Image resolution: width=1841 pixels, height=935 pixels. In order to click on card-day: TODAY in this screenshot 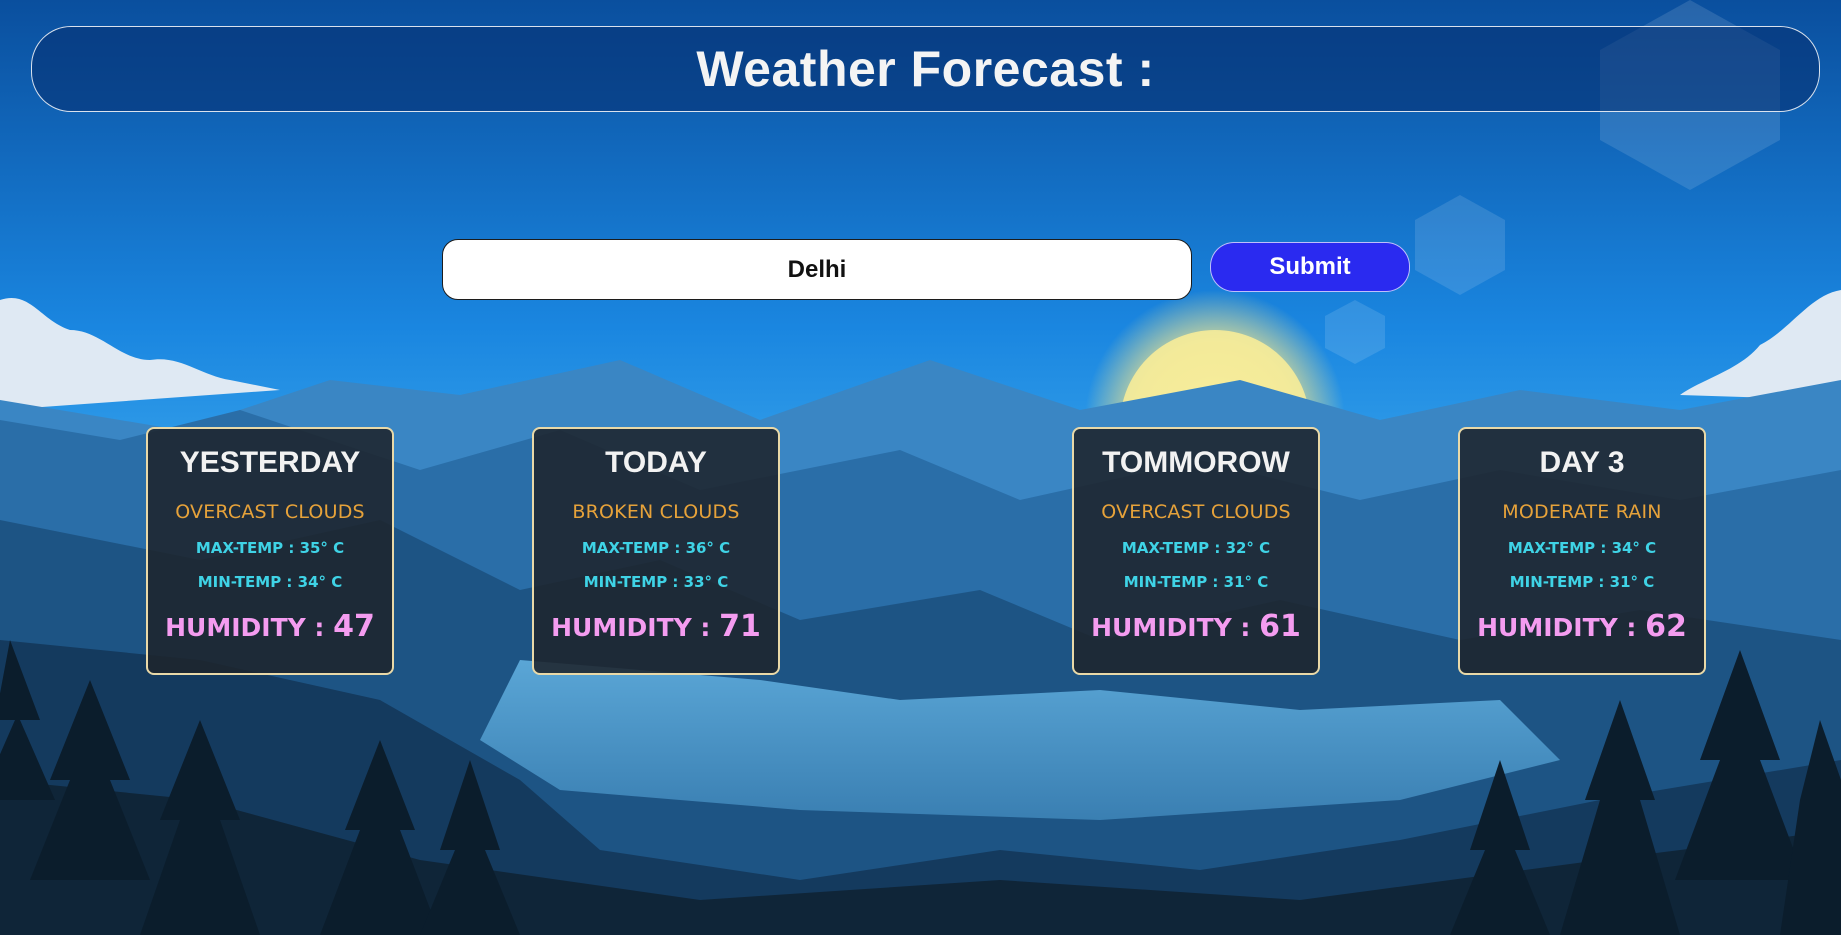, I will do `click(656, 462)`.